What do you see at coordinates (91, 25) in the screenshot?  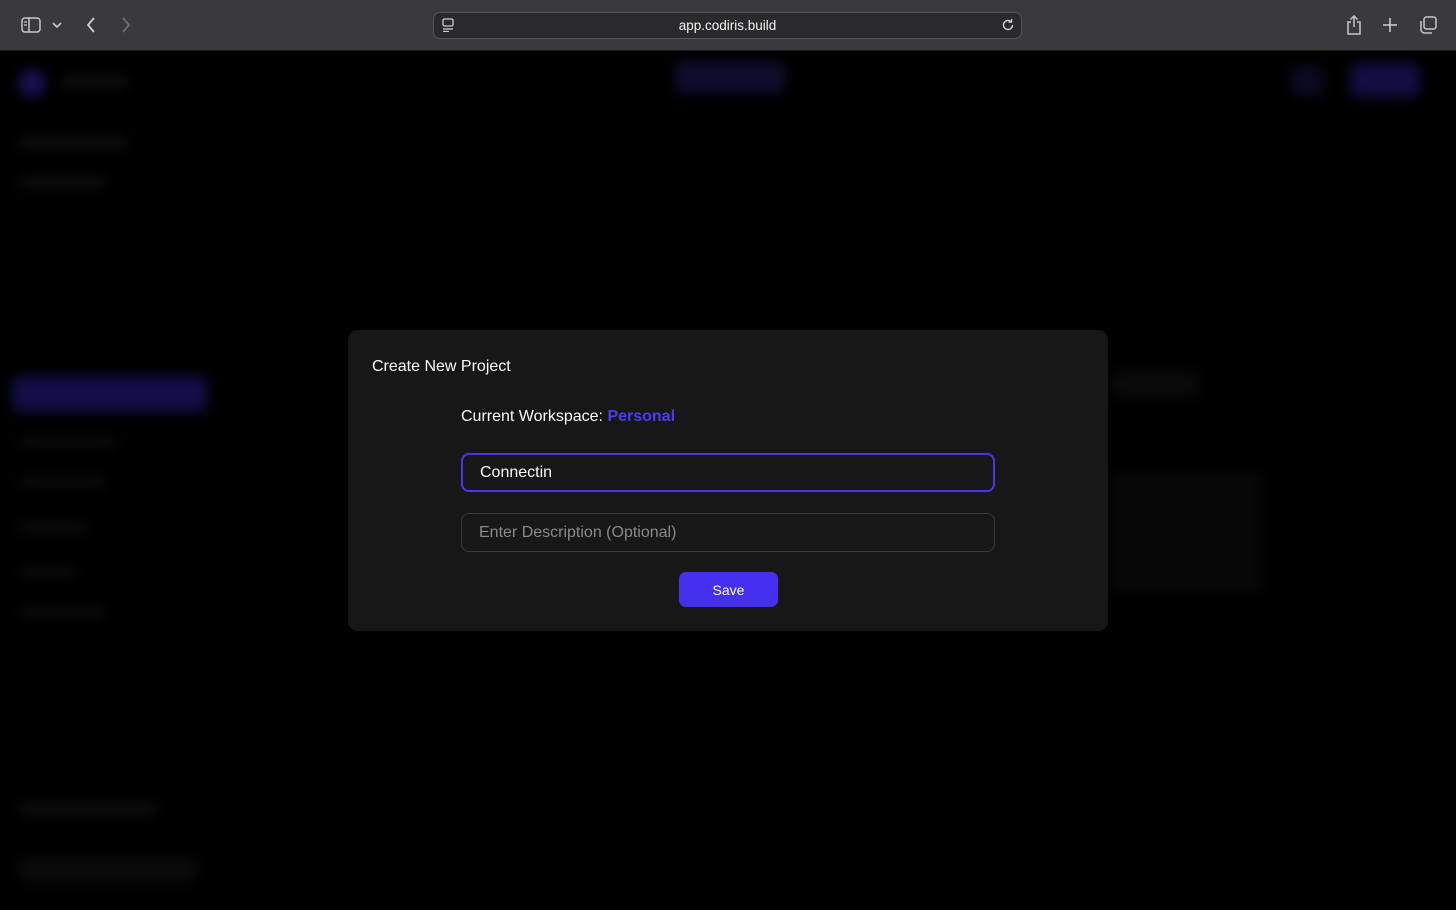 I see `back-icon` at bounding box center [91, 25].